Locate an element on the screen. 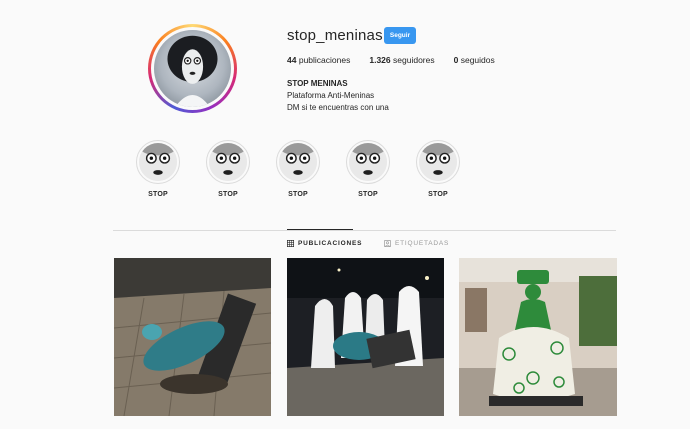 This screenshot has width=690, height=429. grid-icon is located at coordinates (290, 243).